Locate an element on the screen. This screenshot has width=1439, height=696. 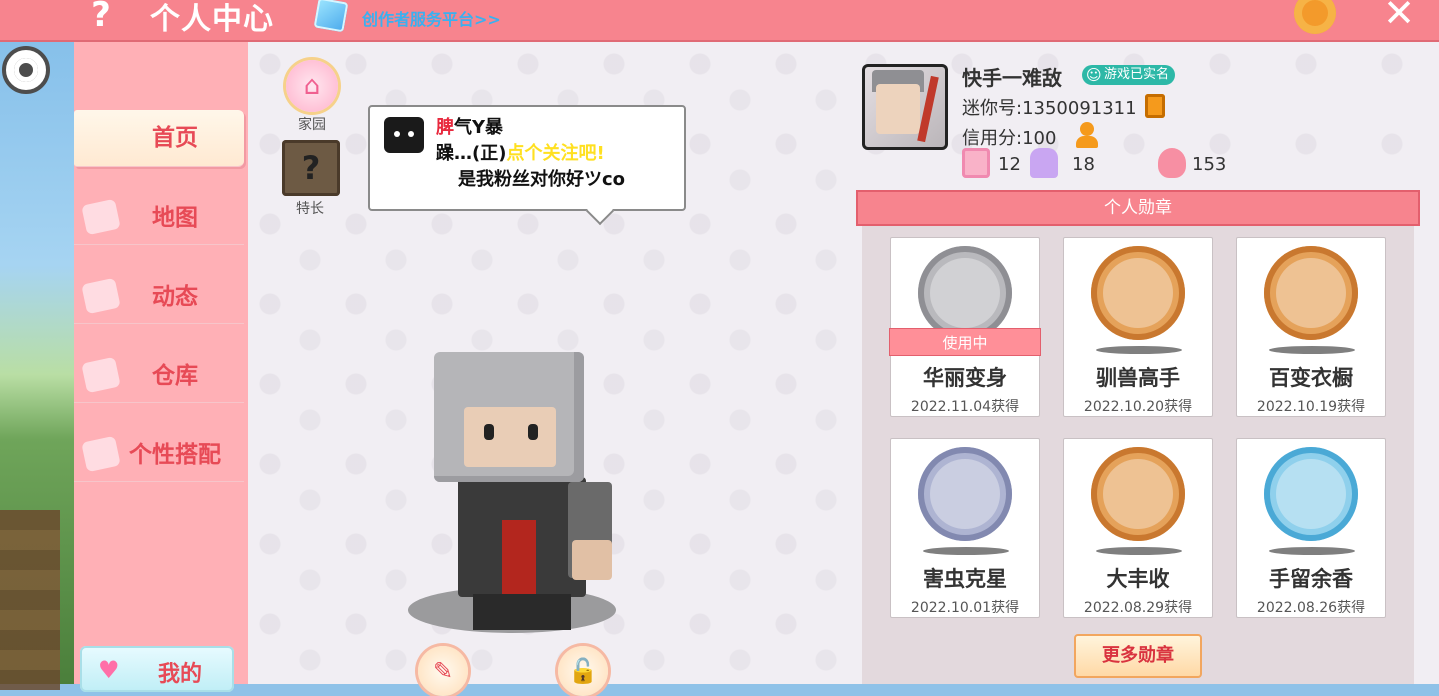
medal-name: 害虫克星 is located at coordinates (965, 579).